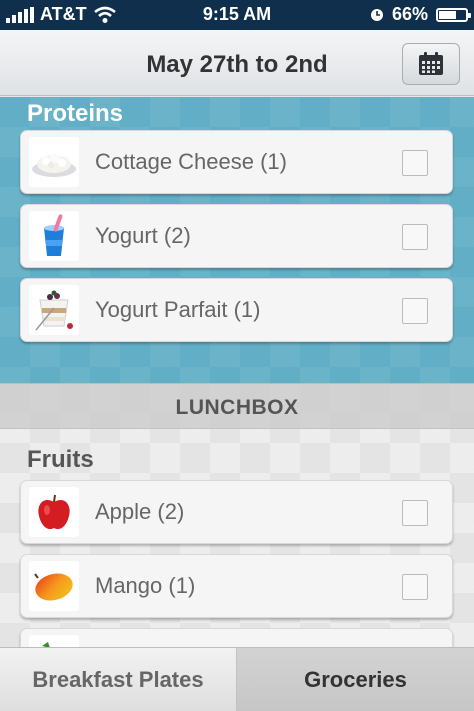  Describe the element at coordinates (140, 511) in the screenshot. I see `item-label: Apple (2)` at that location.